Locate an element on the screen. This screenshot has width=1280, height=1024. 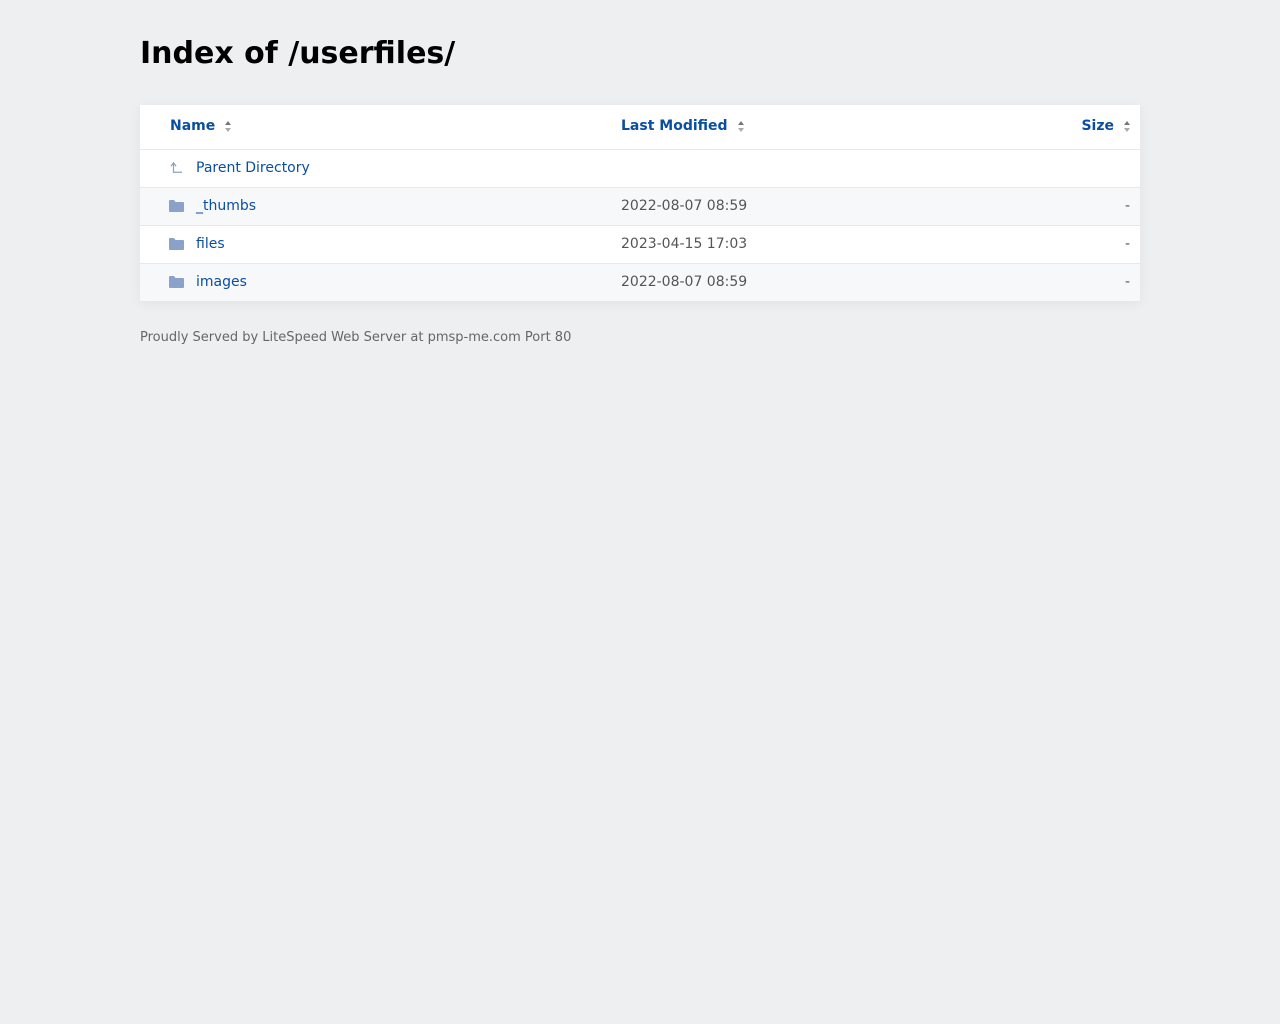
name-header-label: Name is located at coordinates (193, 126).